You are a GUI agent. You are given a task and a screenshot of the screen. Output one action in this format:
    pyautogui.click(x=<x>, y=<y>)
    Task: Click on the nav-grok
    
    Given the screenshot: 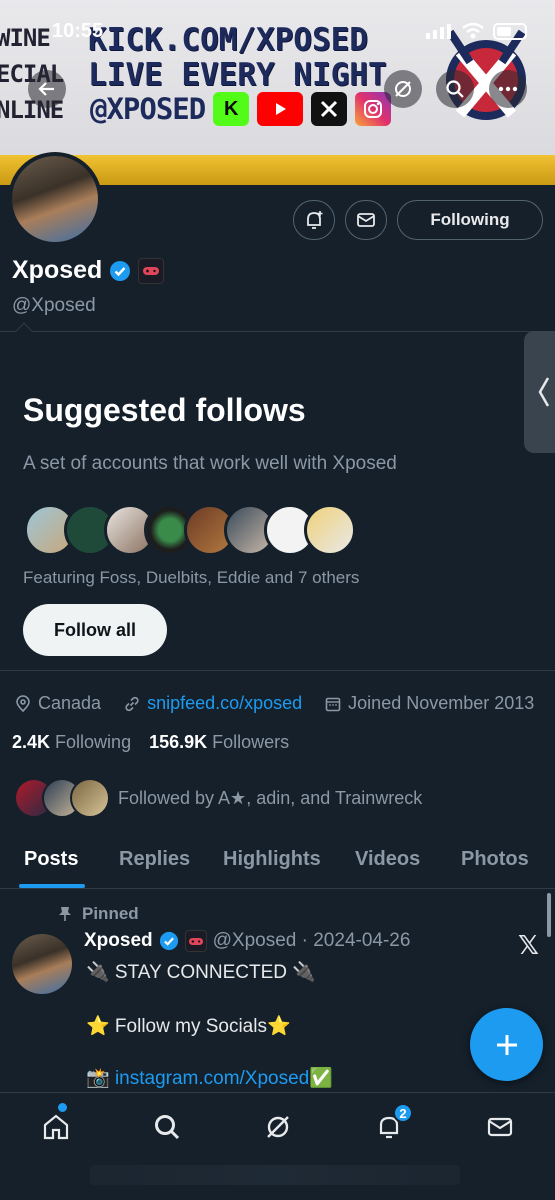 What is the action you would take?
    pyautogui.click(x=278, y=1127)
    